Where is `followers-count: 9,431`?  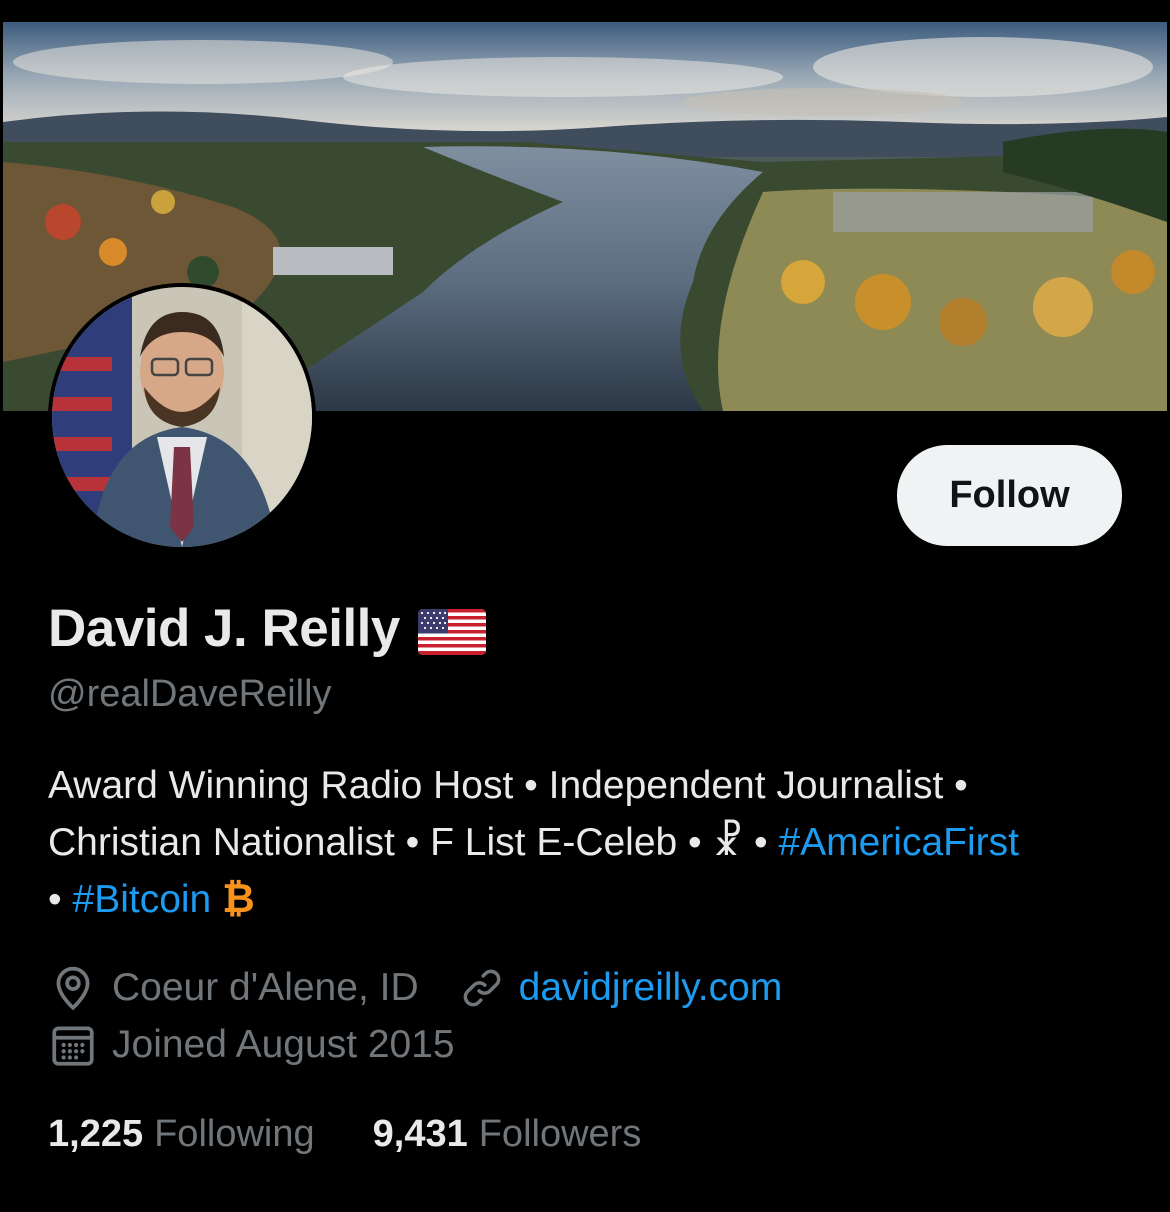 followers-count: 9,431 is located at coordinates (420, 1134).